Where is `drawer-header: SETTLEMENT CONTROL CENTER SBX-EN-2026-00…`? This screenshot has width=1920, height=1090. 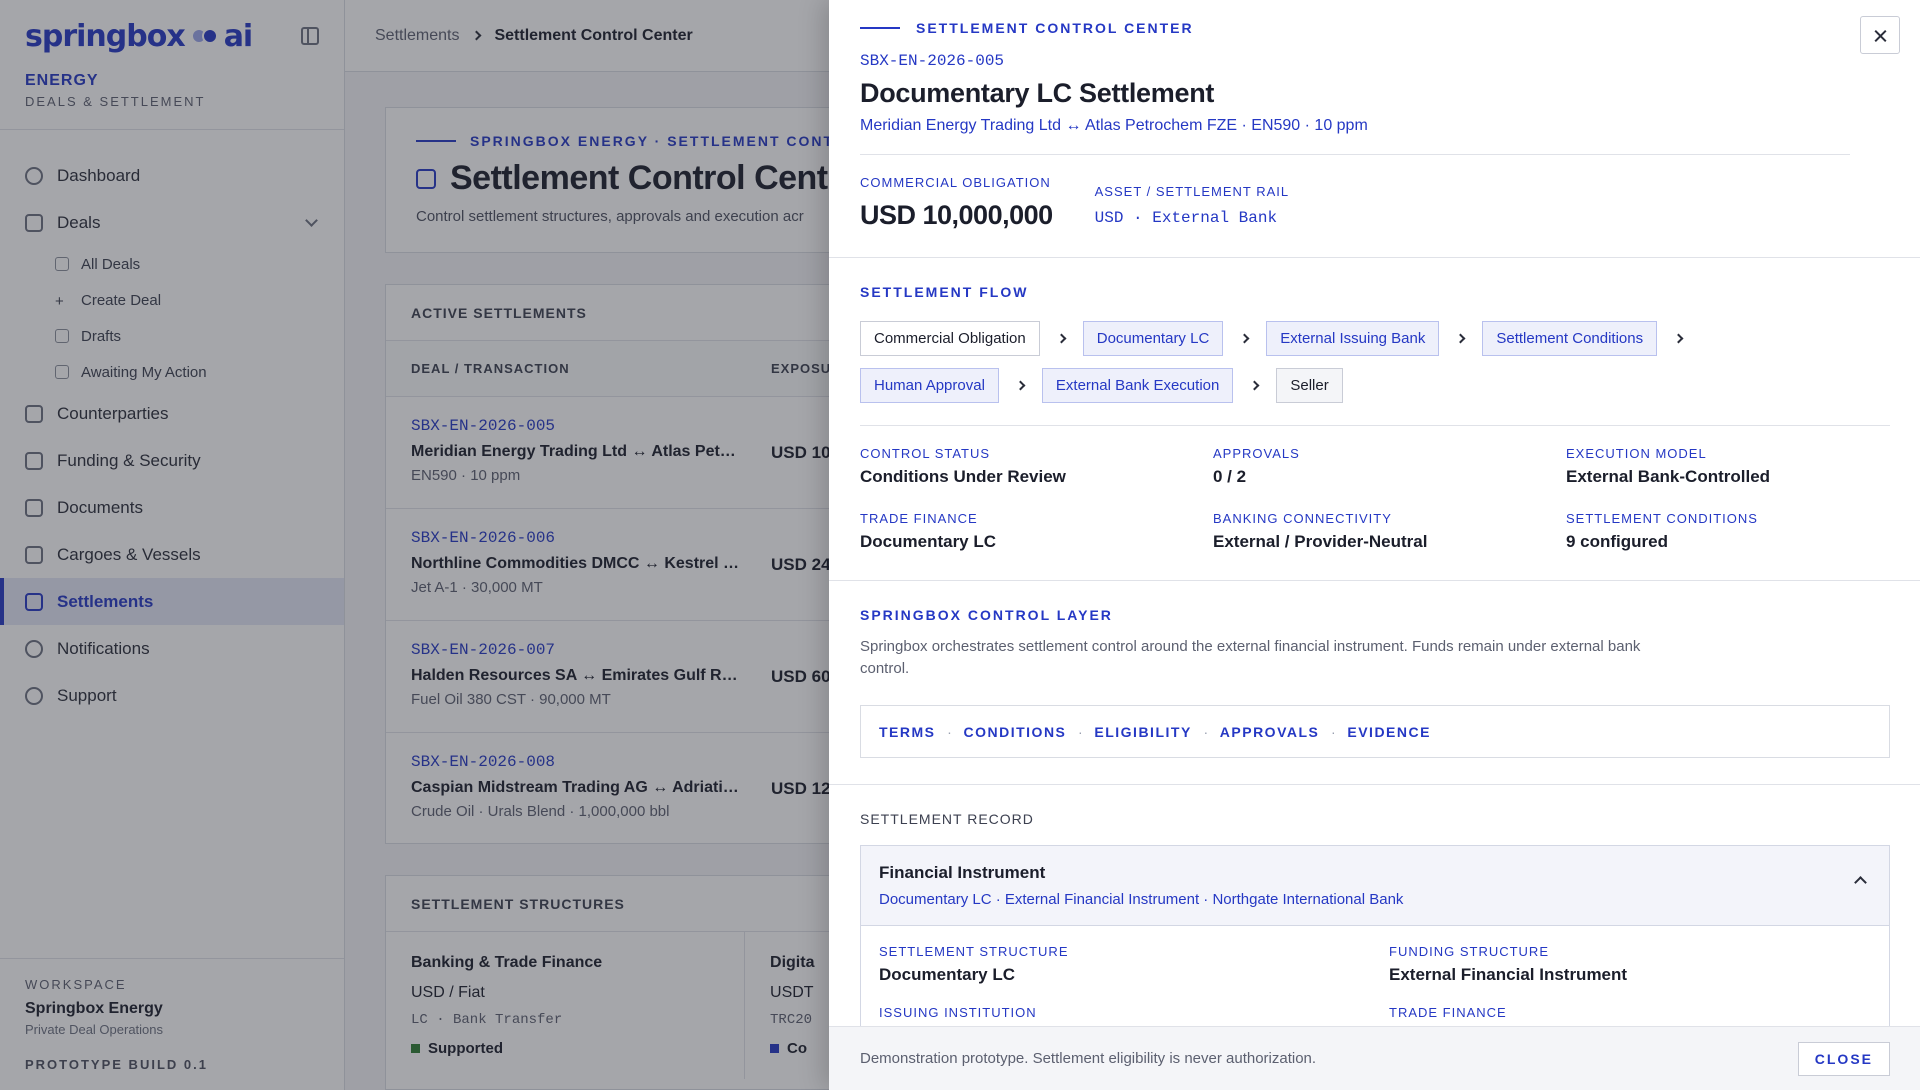
drawer-header: SETTLEMENT CONTROL CENTER SBX-EN-2026-00… is located at coordinates (1374, 128).